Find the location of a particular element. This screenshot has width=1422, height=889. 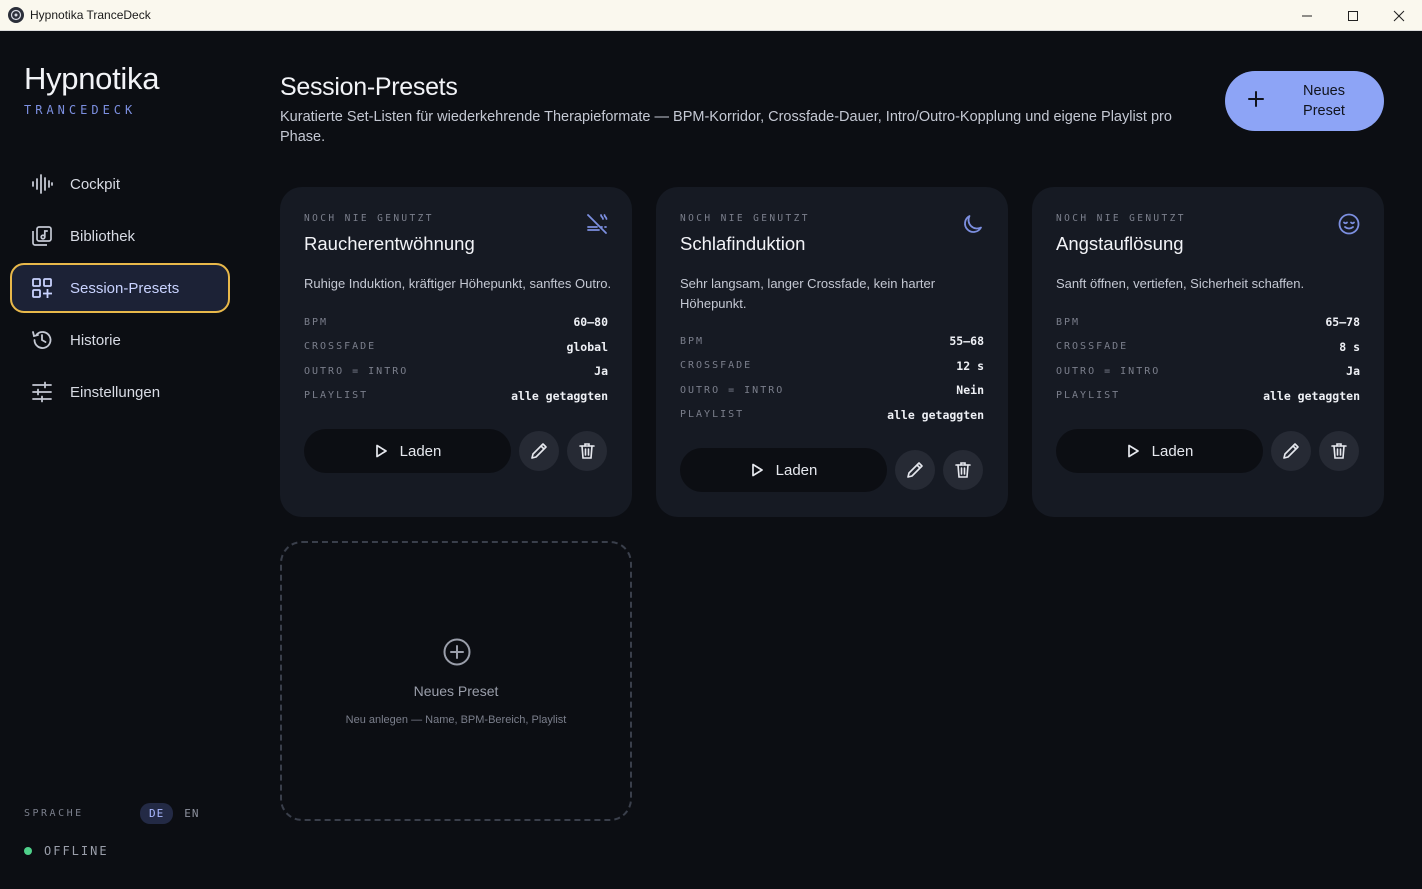

brand: Hypnotika TRANCEDECK is located at coordinates (91, 89).